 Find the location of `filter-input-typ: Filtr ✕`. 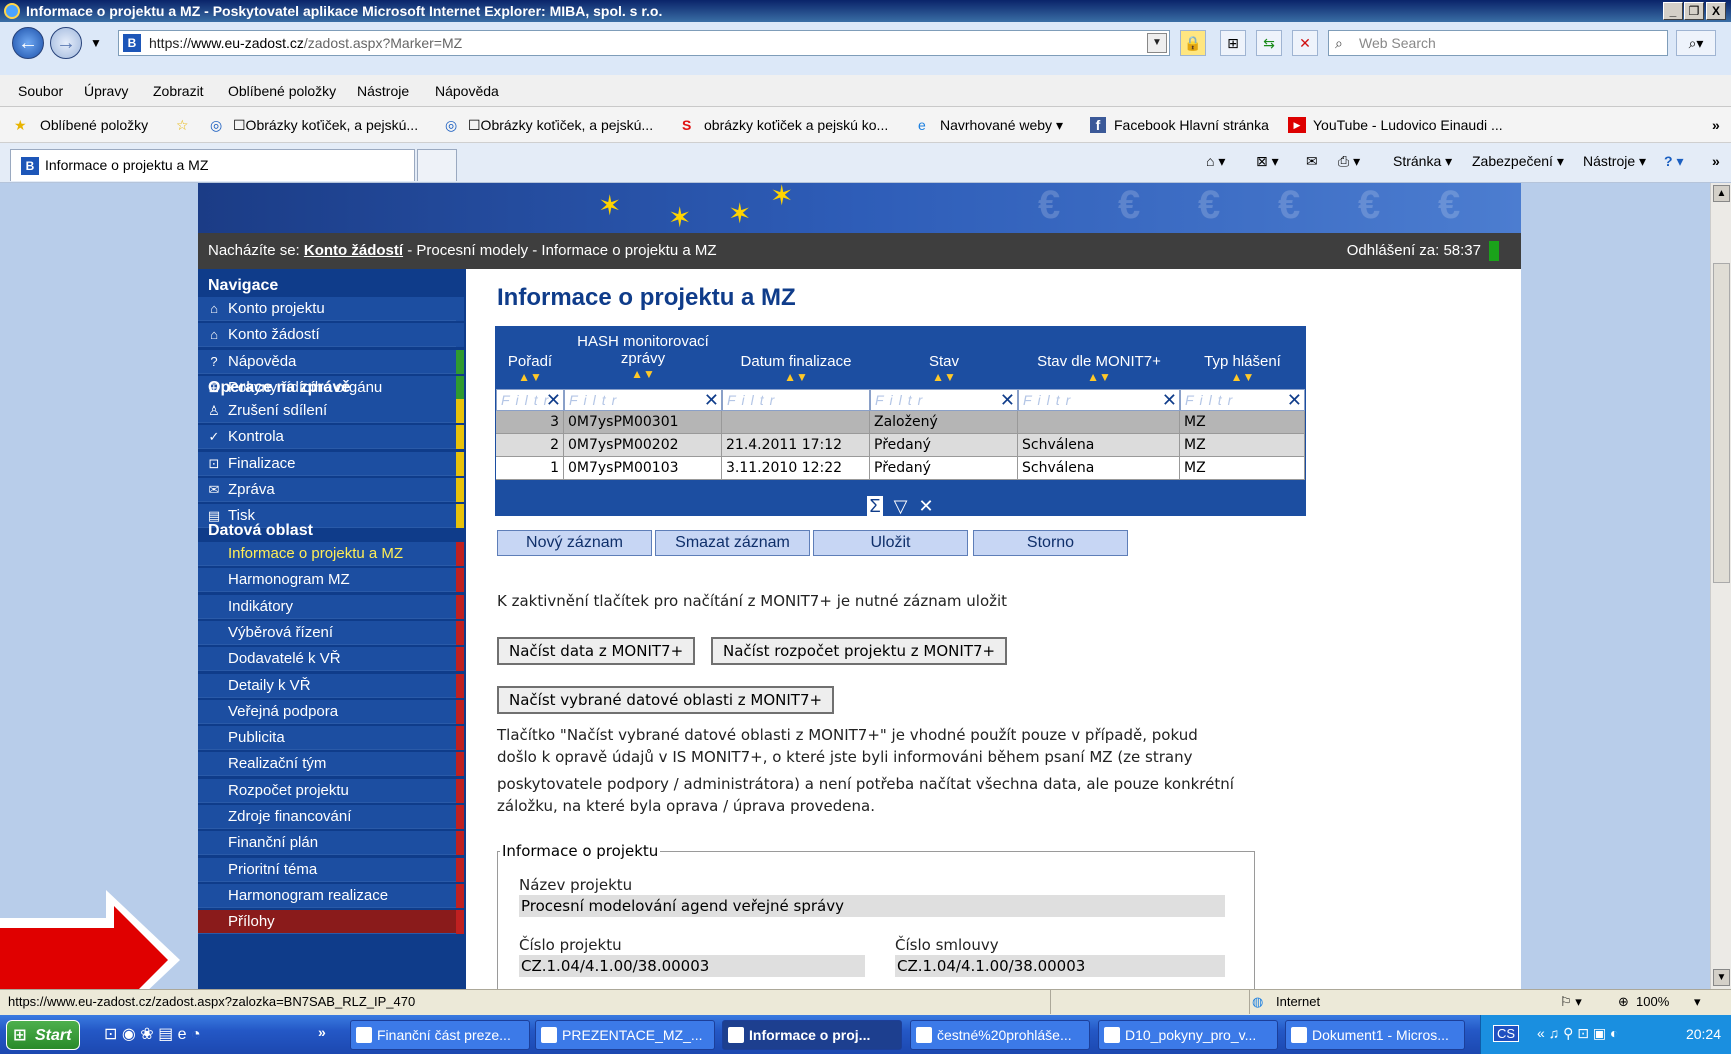

filter-input-typ: Filtr ✕ is located at coordinates (1242, 400).